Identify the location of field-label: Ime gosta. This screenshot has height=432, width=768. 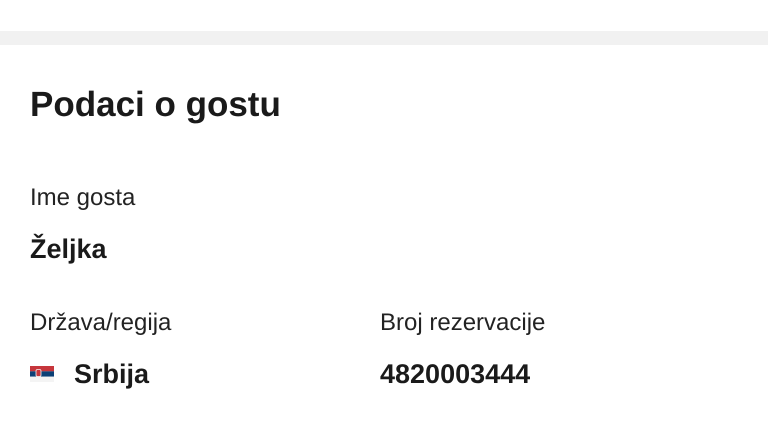
(83, 198).